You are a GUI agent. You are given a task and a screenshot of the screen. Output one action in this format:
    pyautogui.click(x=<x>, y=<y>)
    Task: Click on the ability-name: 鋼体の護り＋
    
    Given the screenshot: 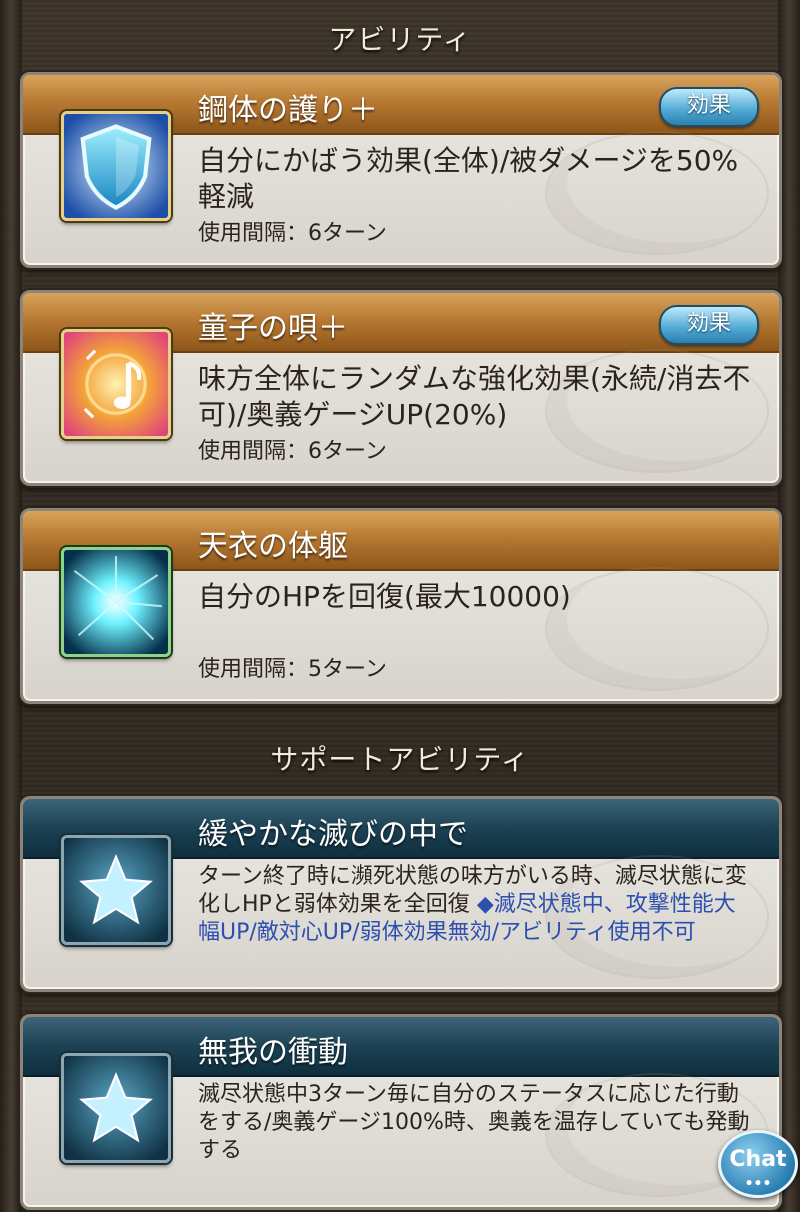 What is the action you would take?
    pyautogui.click(x=288, y=110)
    